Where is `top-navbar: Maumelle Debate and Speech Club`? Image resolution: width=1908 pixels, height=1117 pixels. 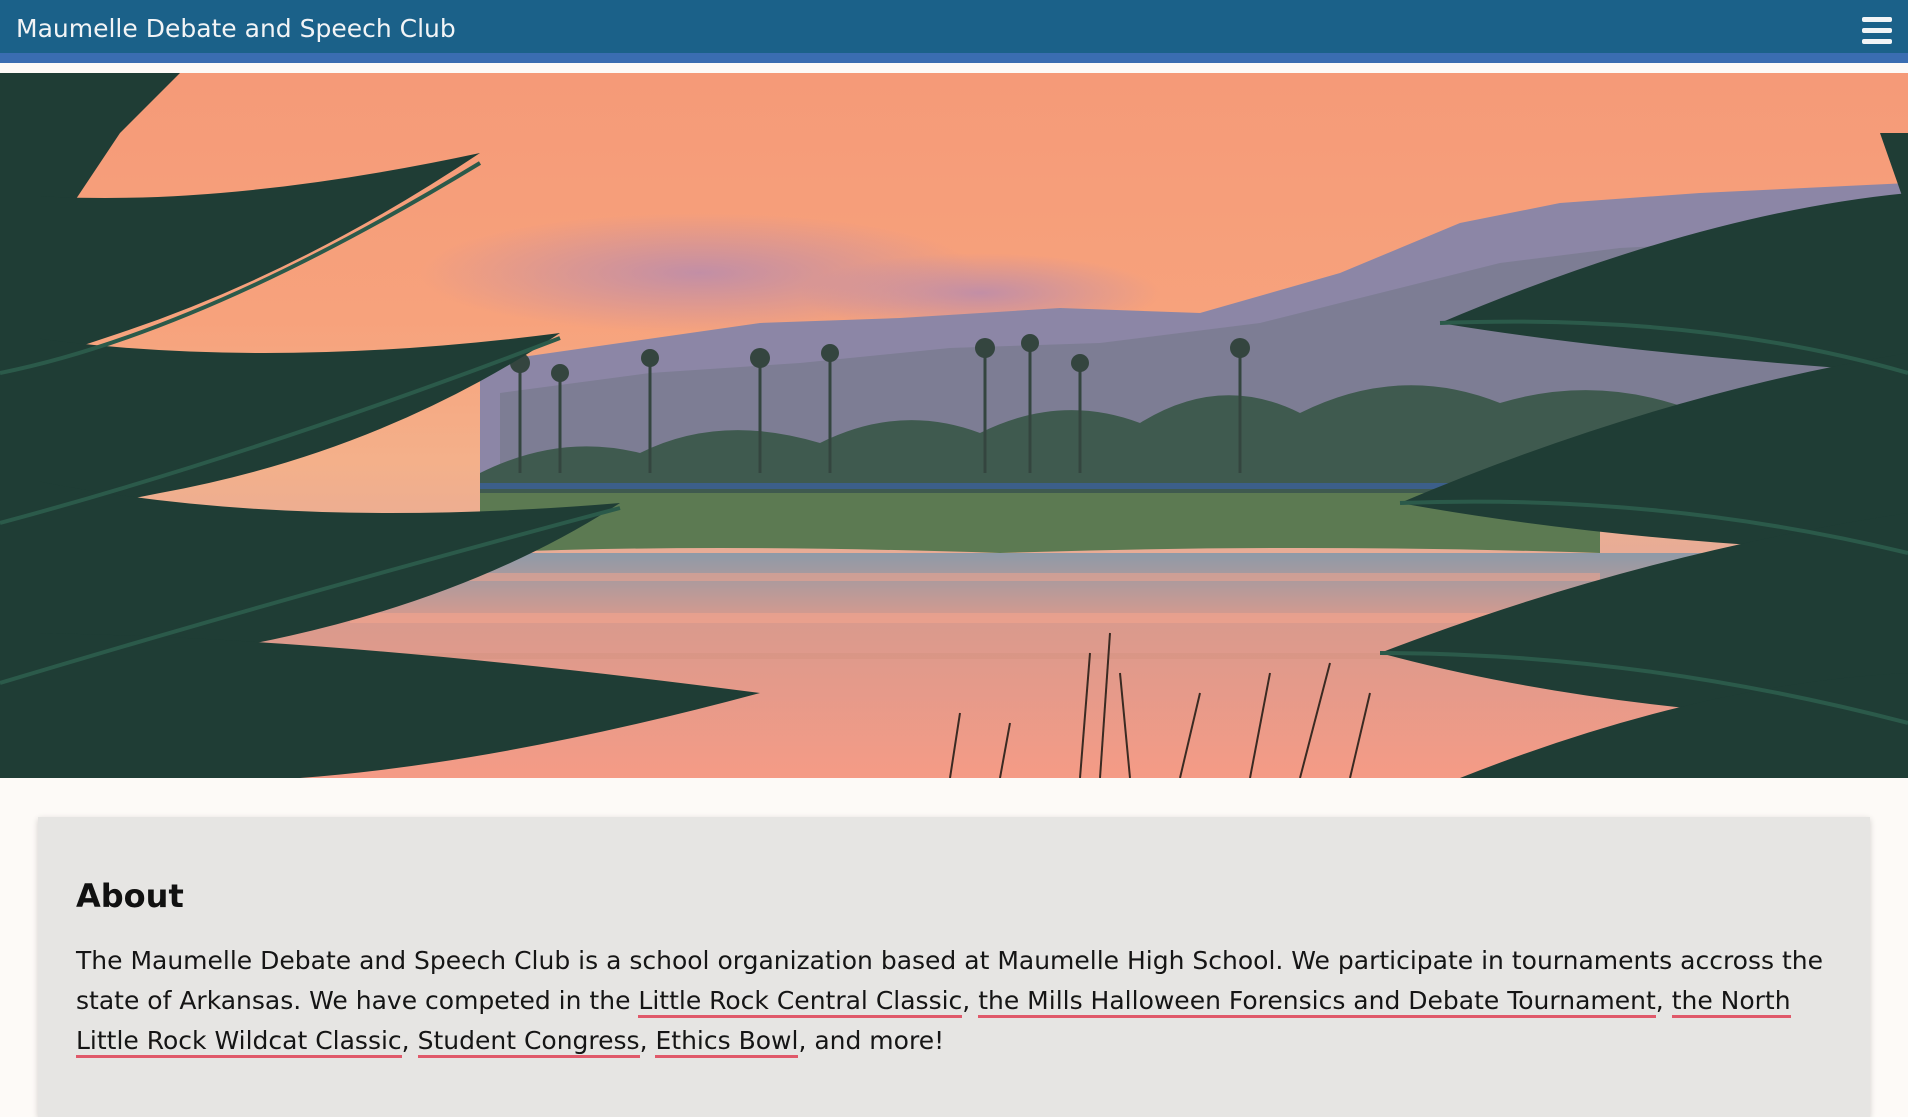 top-navbar: Maumelle Debate and Speech Club is located at coordinates (954, 31).